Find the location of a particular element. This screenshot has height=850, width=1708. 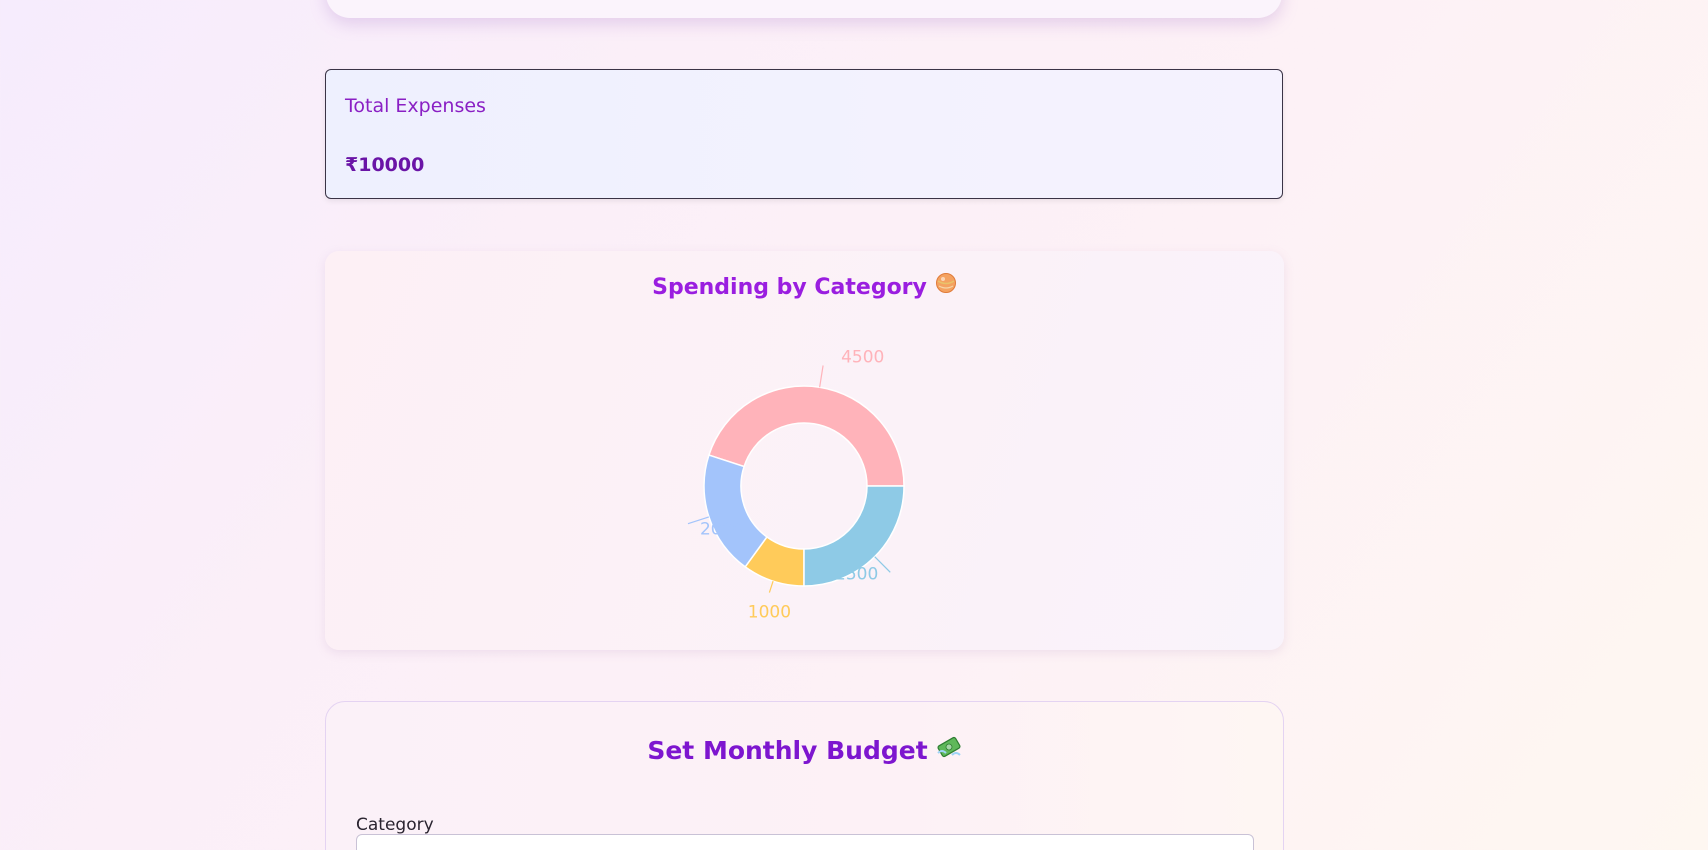

total-expenses-label: Total Expenses is located at coordinates (415, 106).